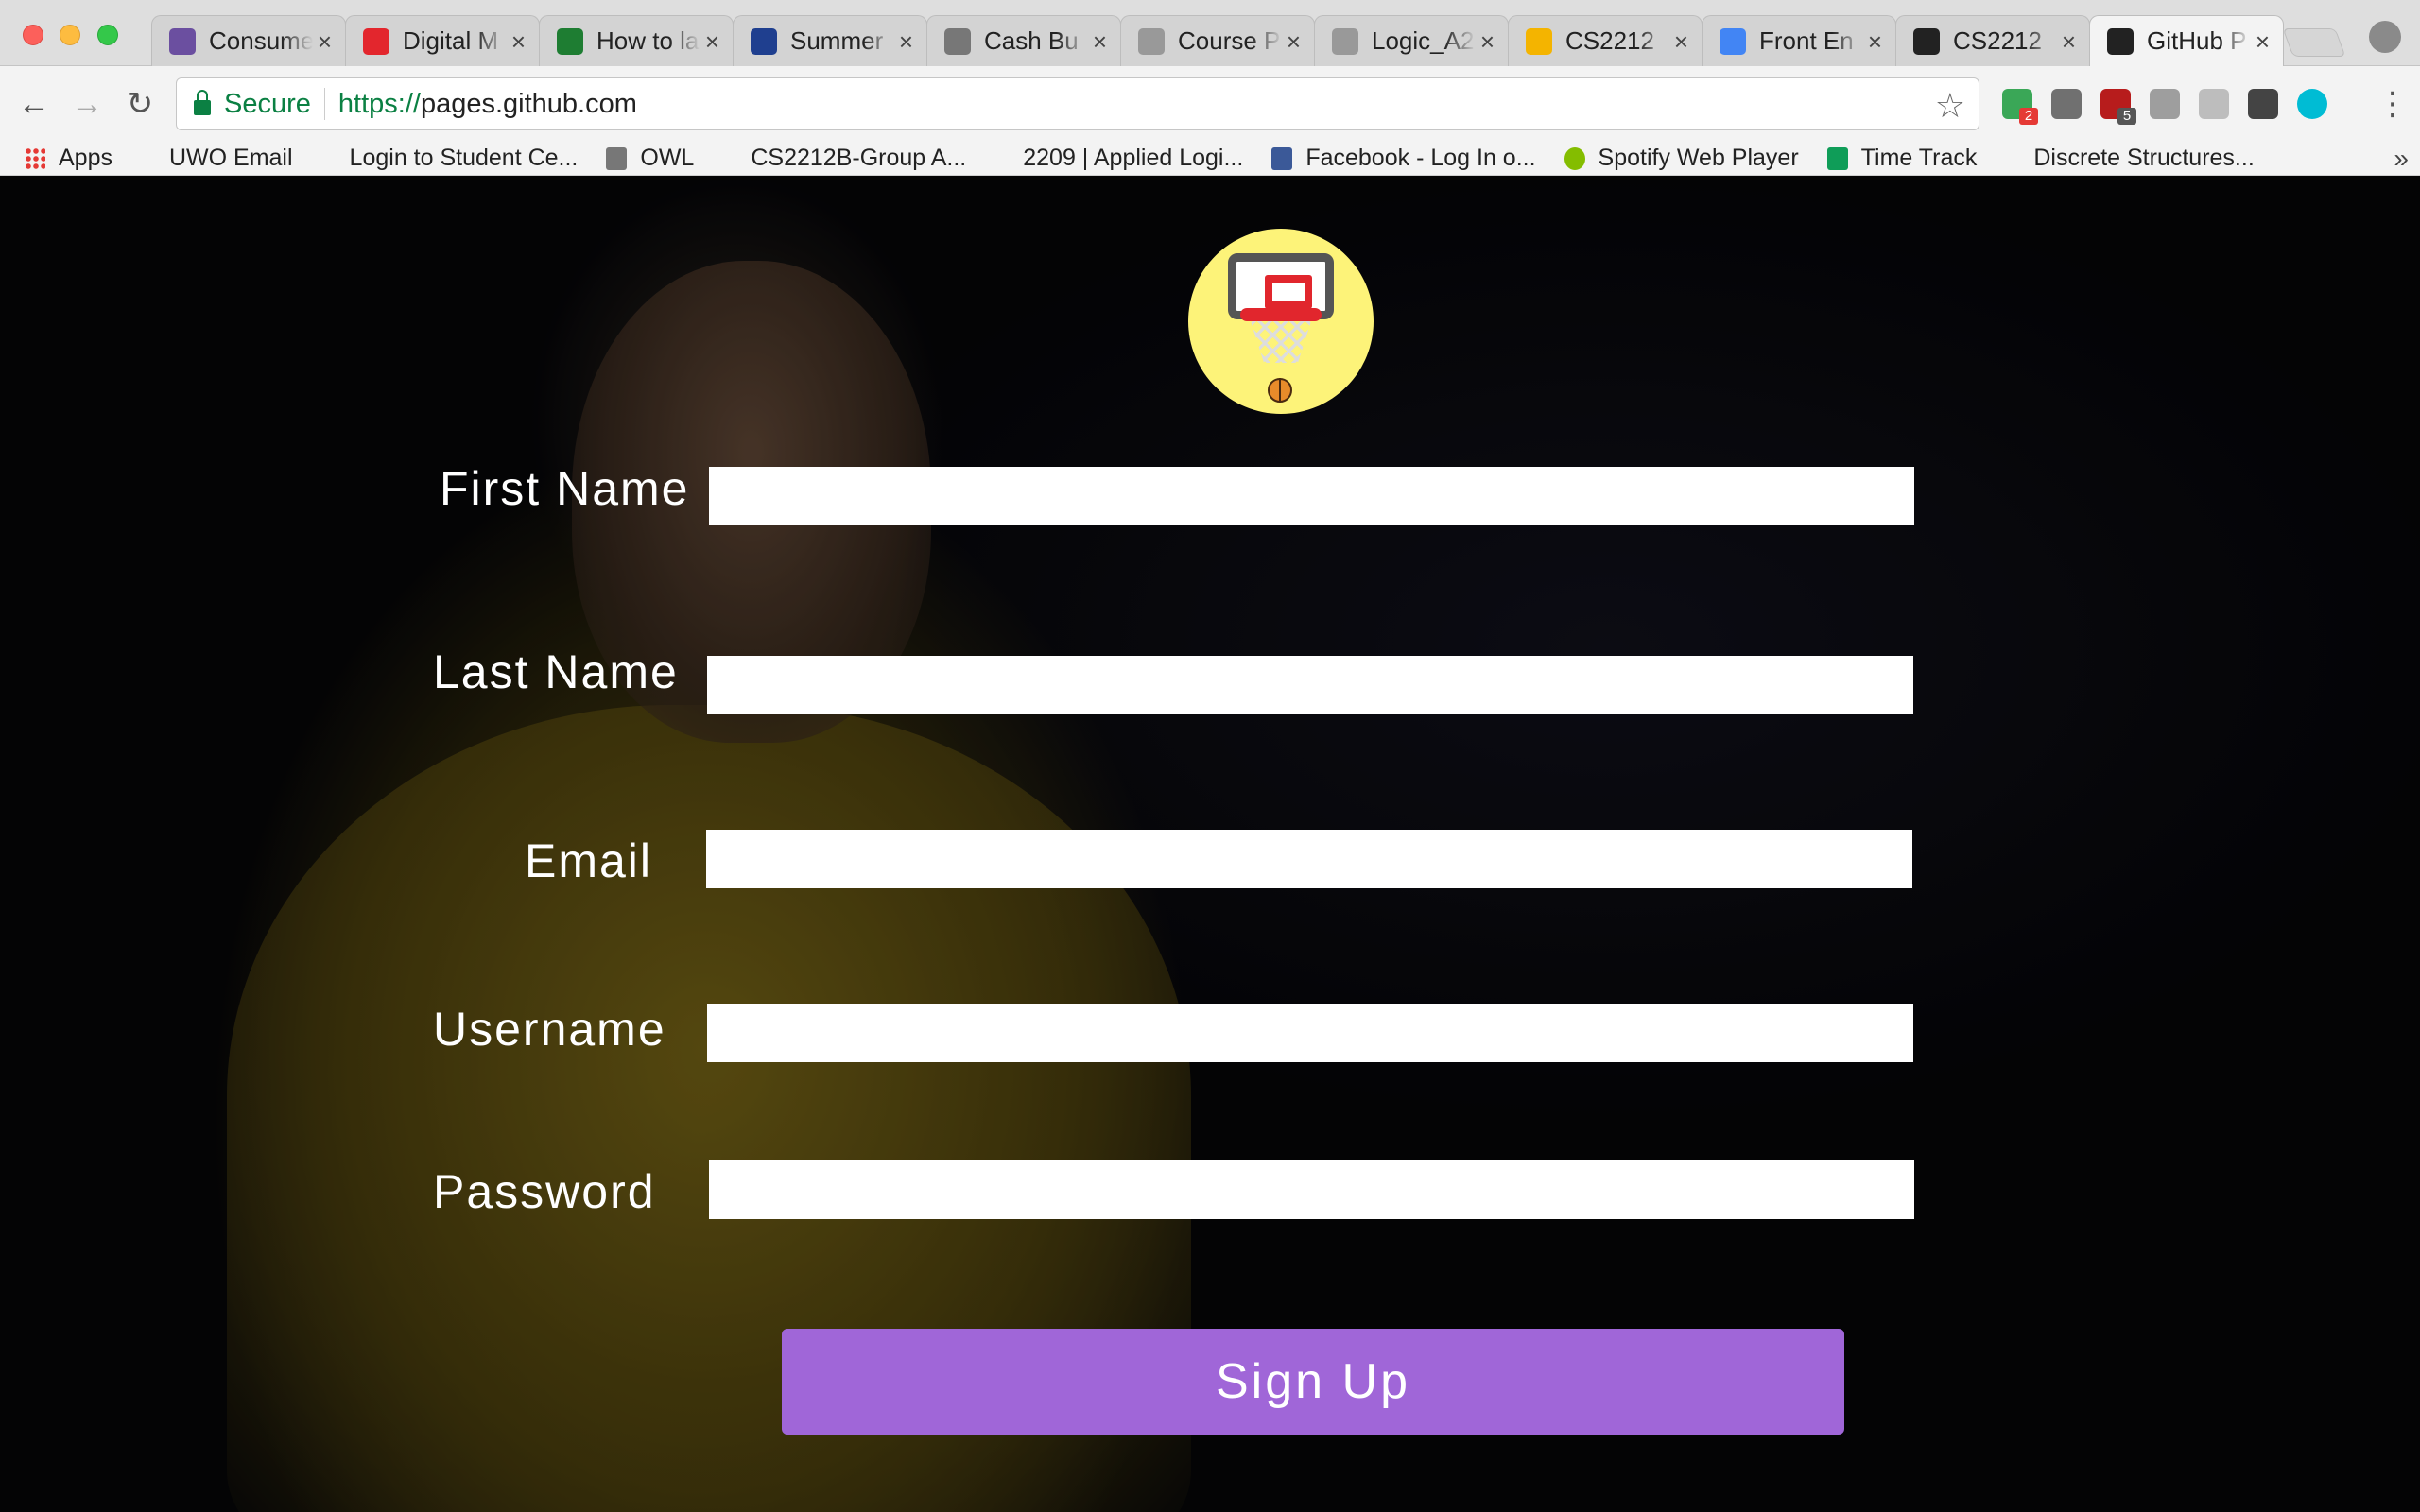 The width and height of the screenshot is (2420, 1512). What do you see at coordinates (617, 158) in the screenshot?
I see `owl-icon` at bounding box center [617, 158].